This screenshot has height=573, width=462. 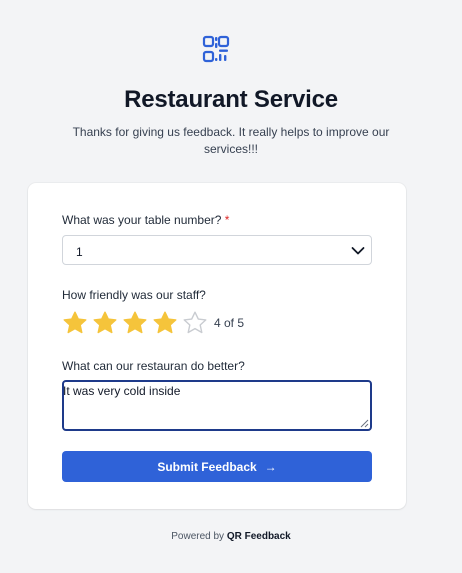 I want to click on required-marker: *, so click(x=227, y=220).